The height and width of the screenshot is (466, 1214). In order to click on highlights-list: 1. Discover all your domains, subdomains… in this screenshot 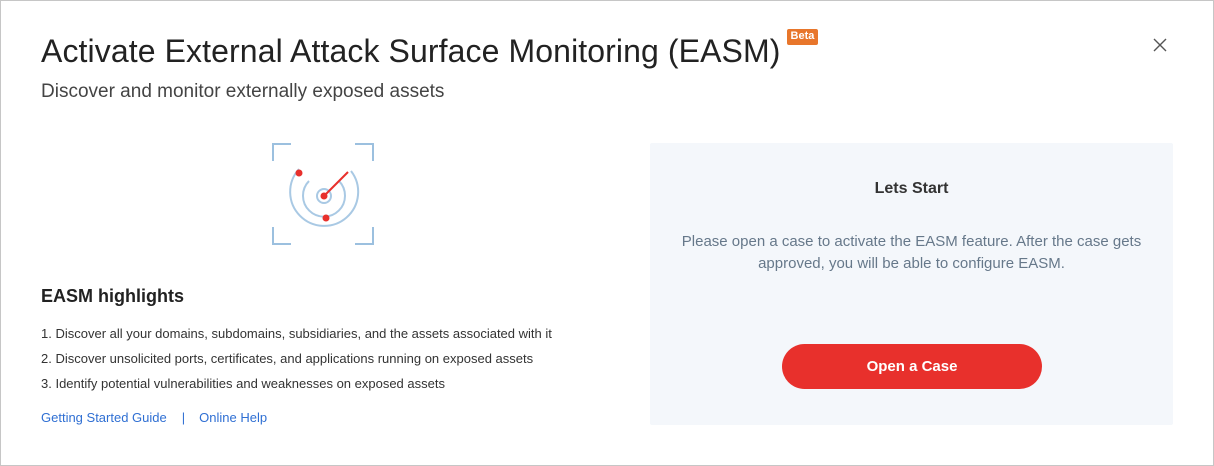, I will do `click(296, 363)`.